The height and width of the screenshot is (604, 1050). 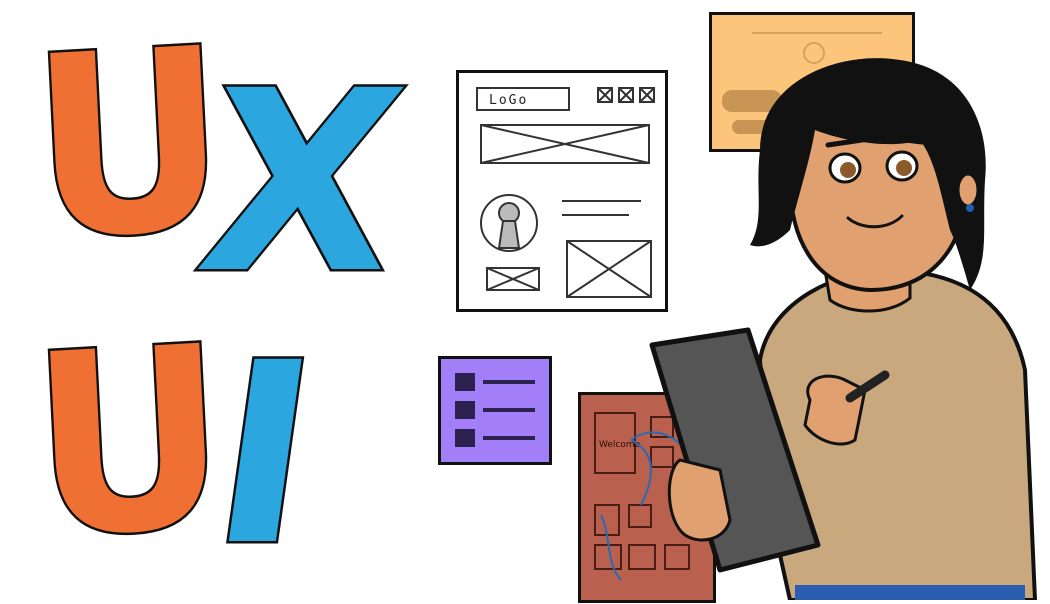 I want to click on letter-u-bottom: U, so click(x=130, y=442).